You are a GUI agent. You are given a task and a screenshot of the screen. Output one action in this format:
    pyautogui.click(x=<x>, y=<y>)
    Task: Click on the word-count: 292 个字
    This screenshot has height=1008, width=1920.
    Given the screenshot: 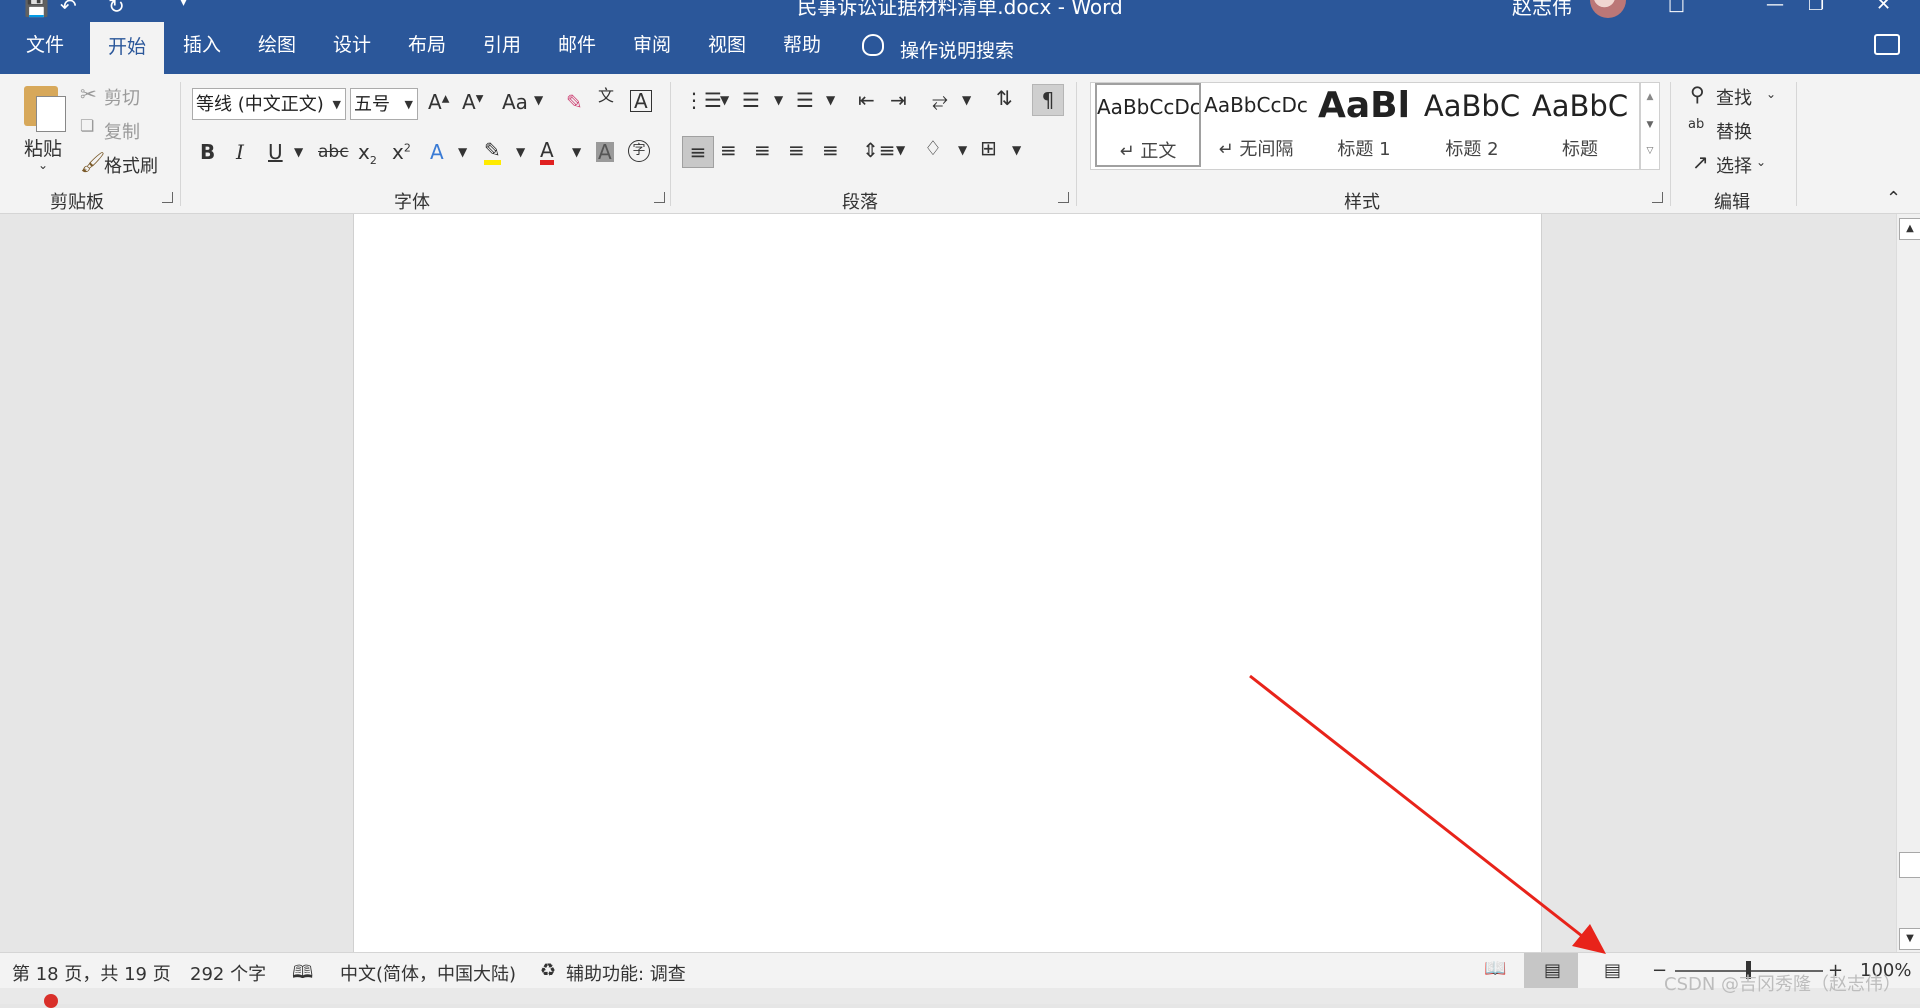 What is the action you would take?
    pyautogui.click(x=228, y=973)
    